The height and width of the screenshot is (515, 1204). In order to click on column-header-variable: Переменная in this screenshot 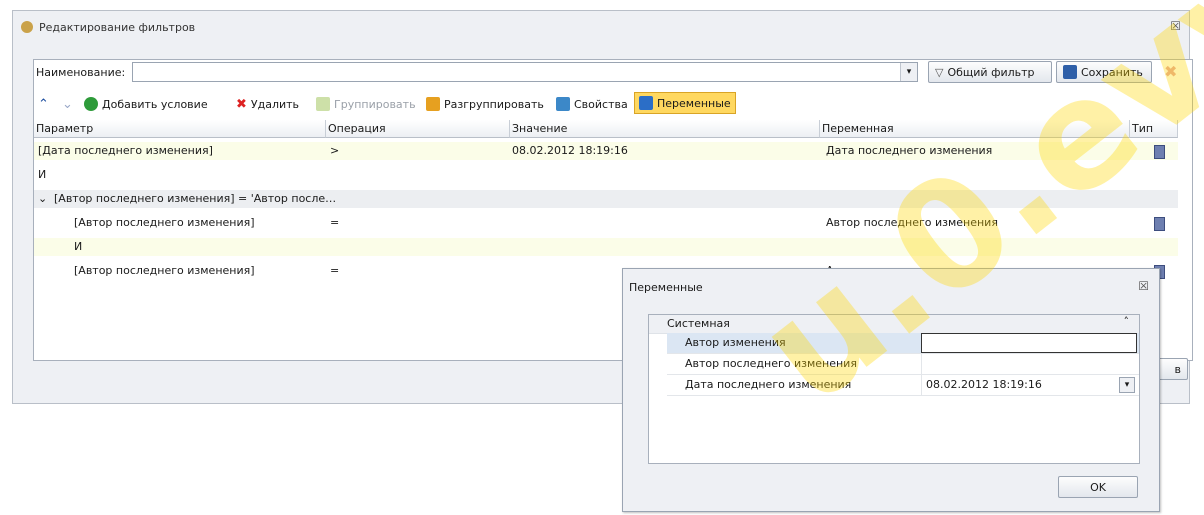, I will do `click(975, 129)`.